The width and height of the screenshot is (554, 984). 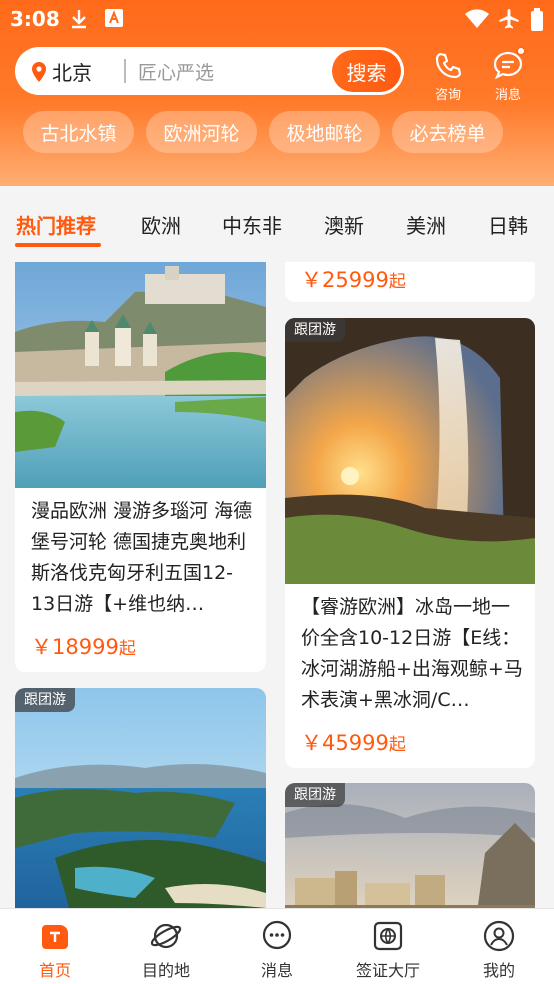 What do you see at coordinates (448, 66) in the screenshot?
I see `phone-icon` at bounding box center [448, 66].